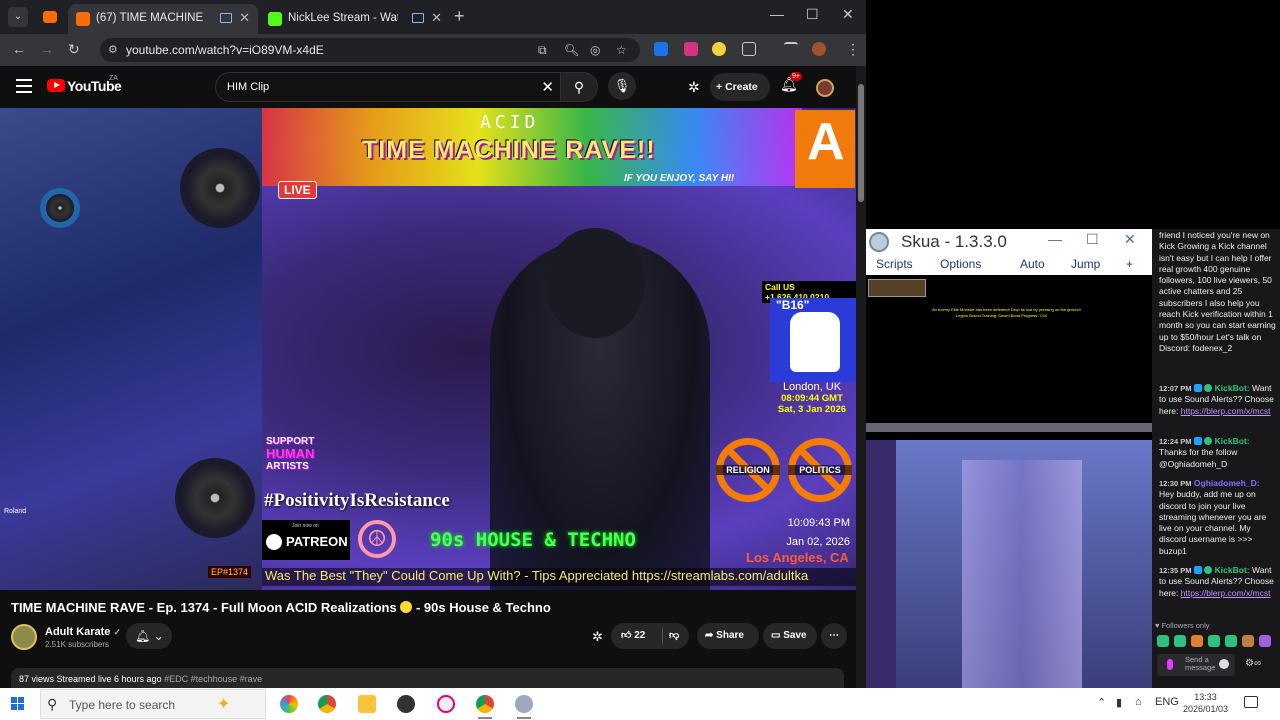 Image resolution: width=1280 pixels, height=720 pixels. Describe the element at coordinates (225, 50) in the screenshot. I see `url-text: youtube.com/watch?v=iO89VM-x4dE` at that location.